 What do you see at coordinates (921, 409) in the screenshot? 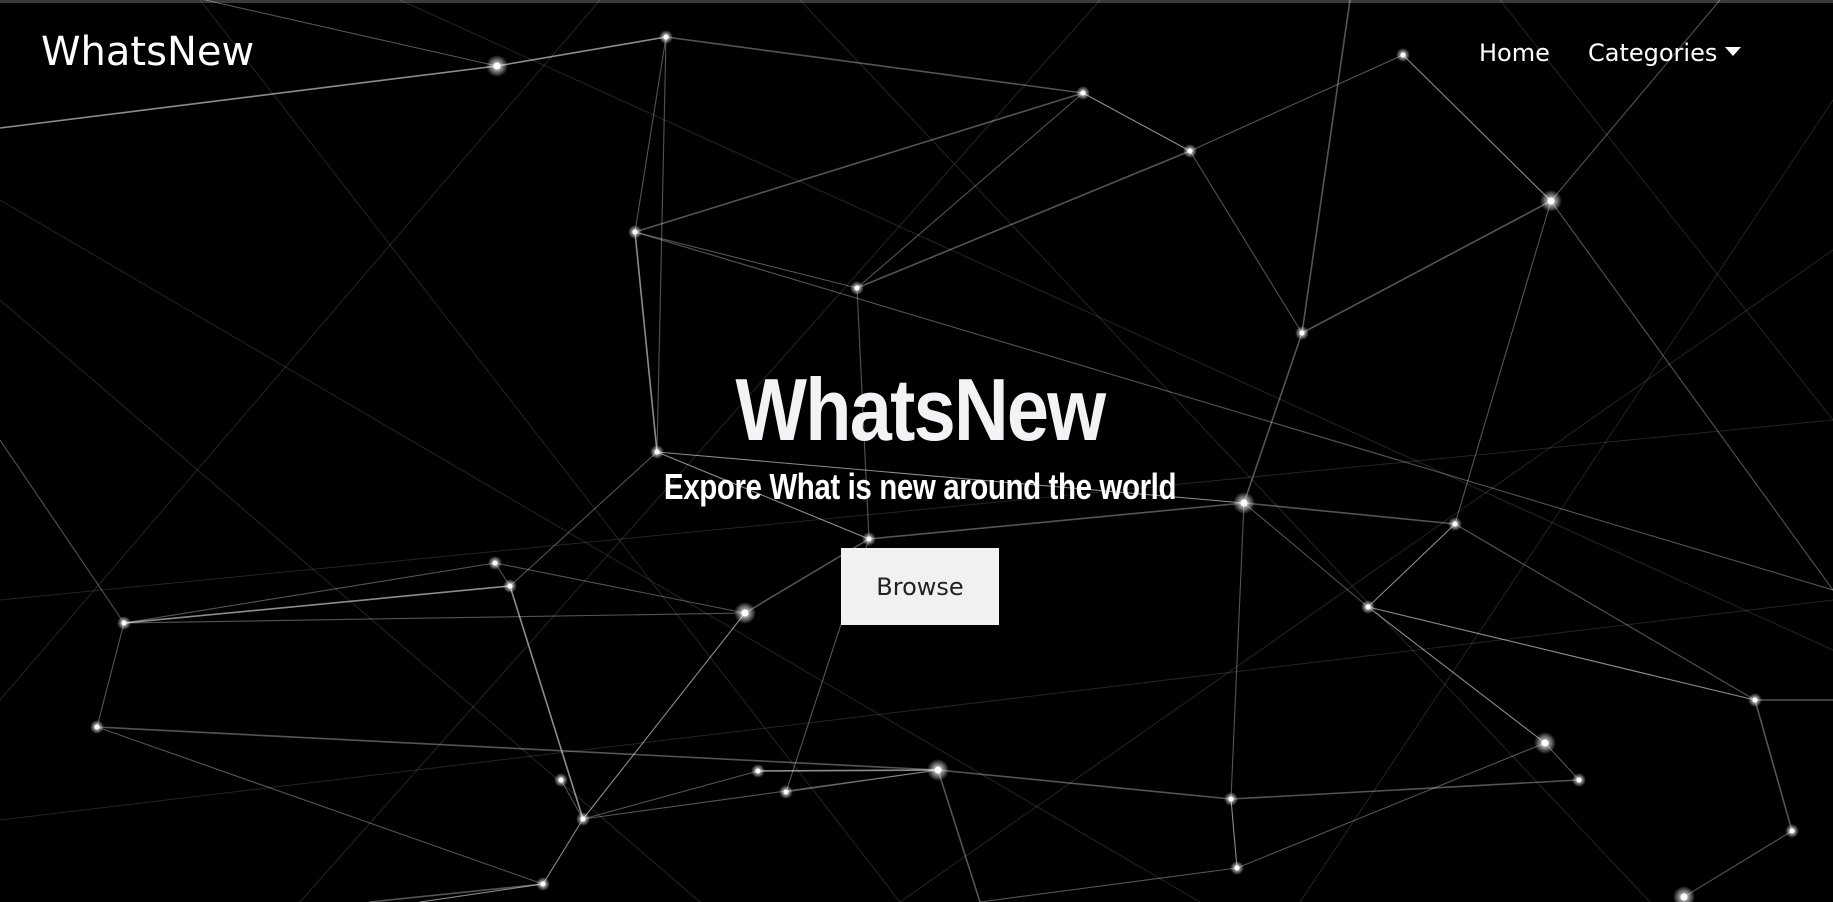
I see `hero-title: WhatsNew` at bounding box center [921, 409].